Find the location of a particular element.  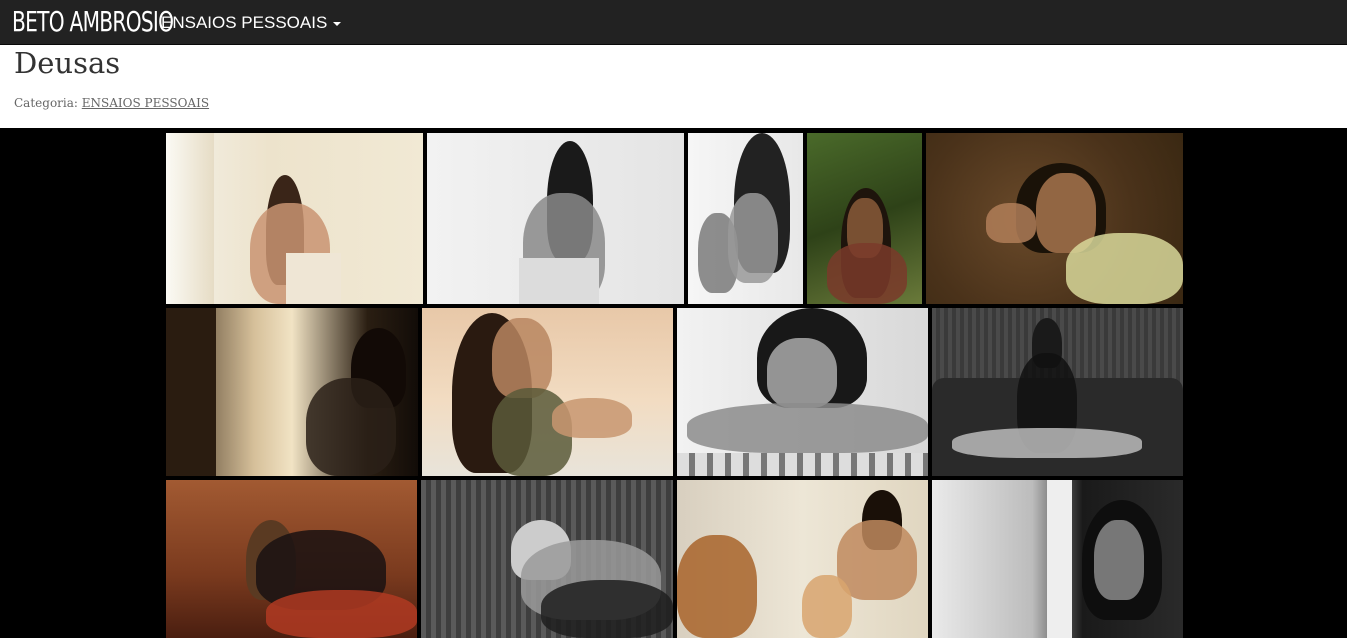

page-header: Deusas Categoria: ENSAIOS PESSOAIS is located at coordinates (673, 86).